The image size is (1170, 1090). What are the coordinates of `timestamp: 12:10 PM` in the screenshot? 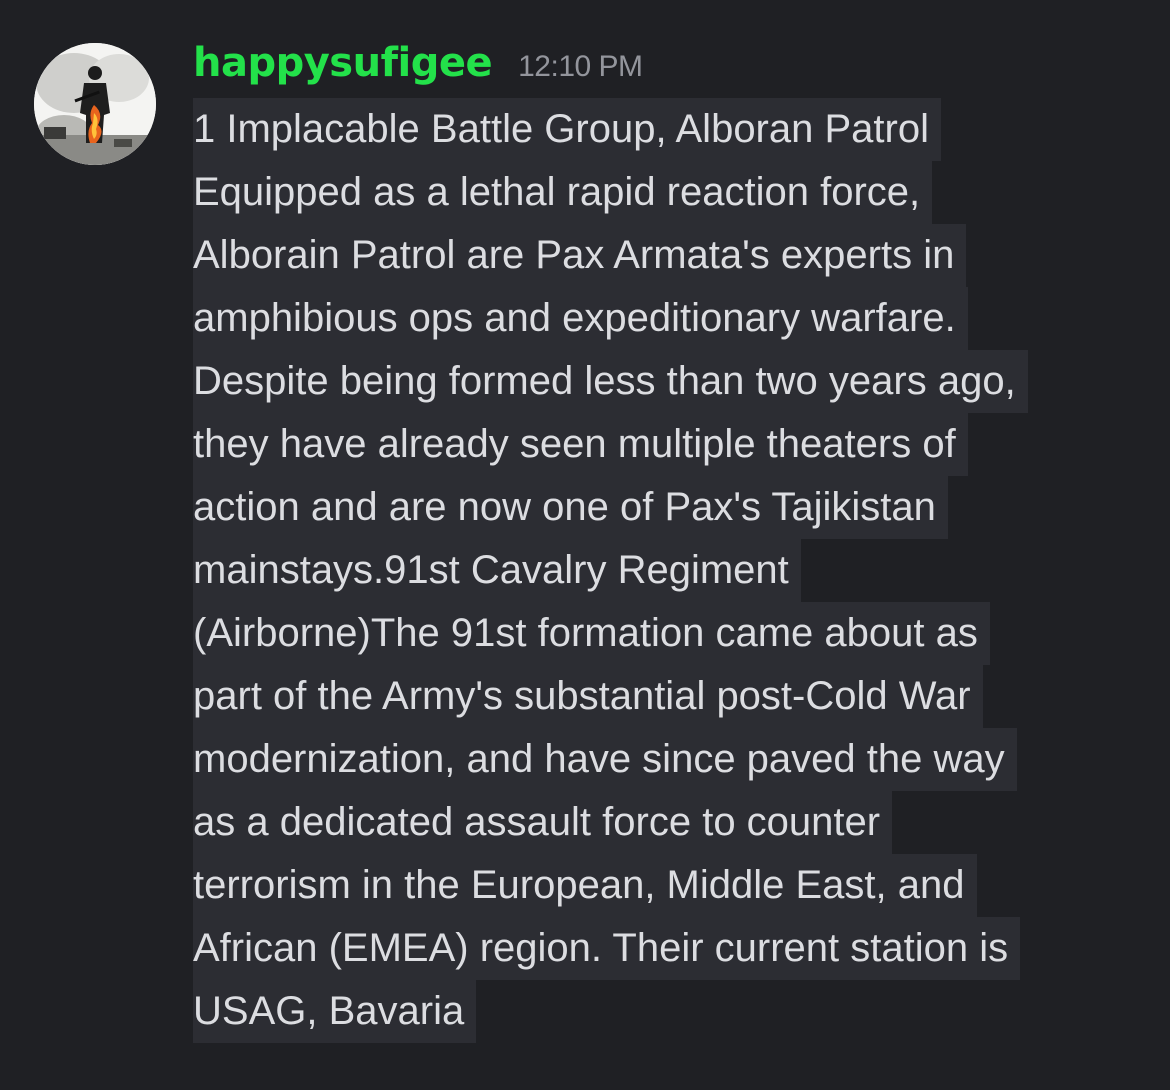 It's located at (580, 67).